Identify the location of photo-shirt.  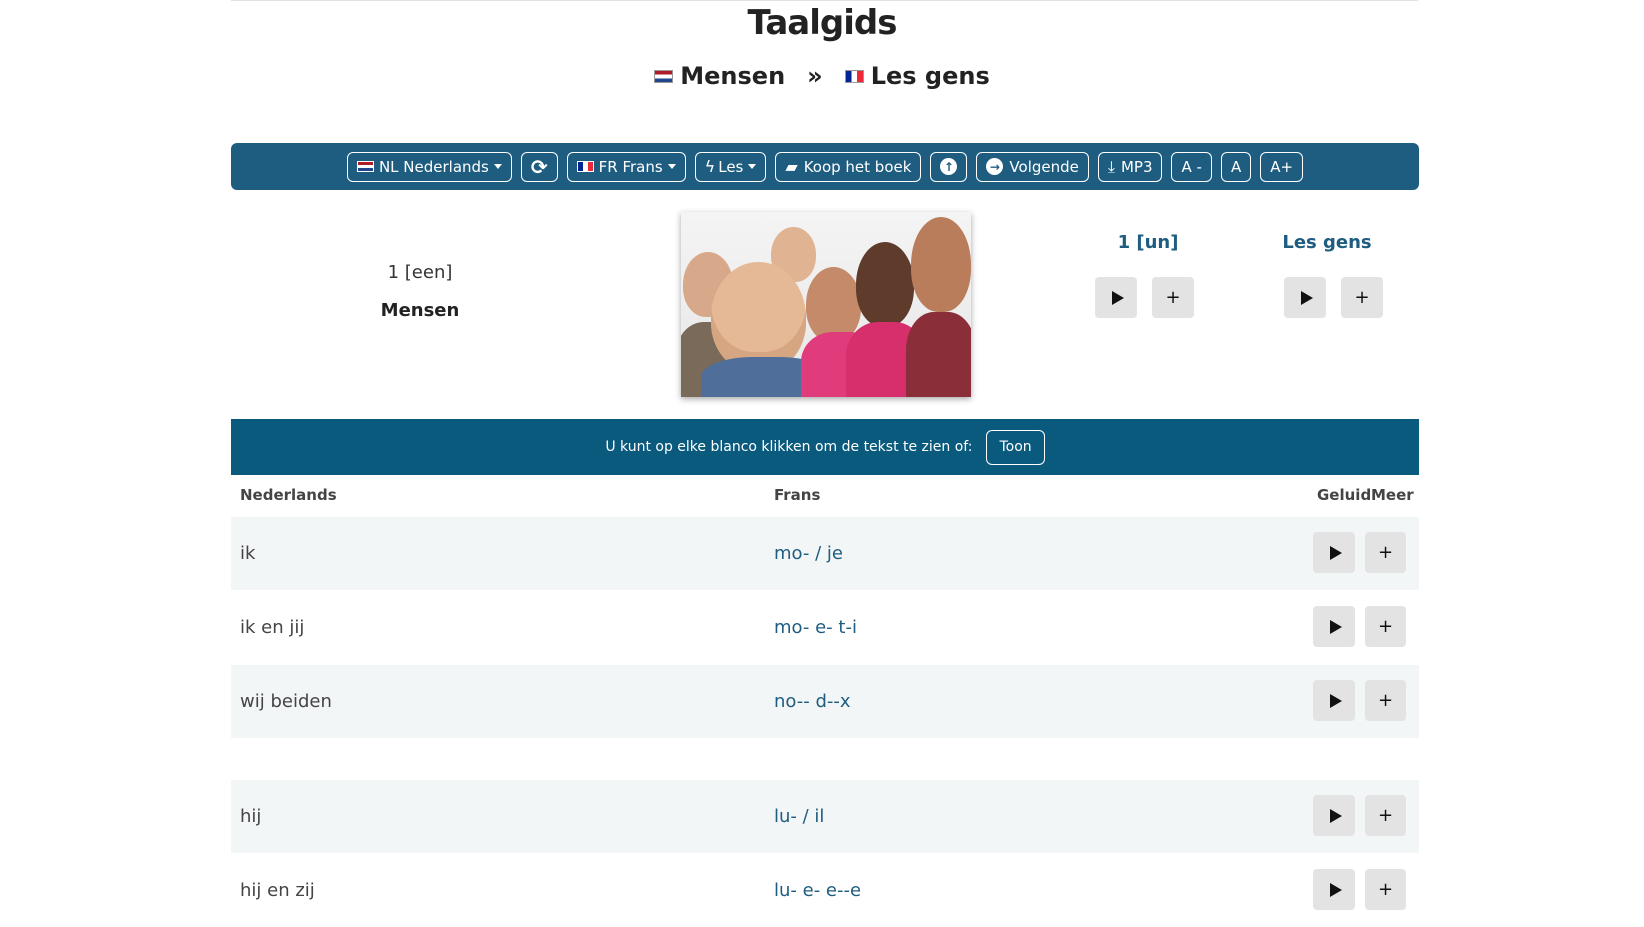
(938, 354).